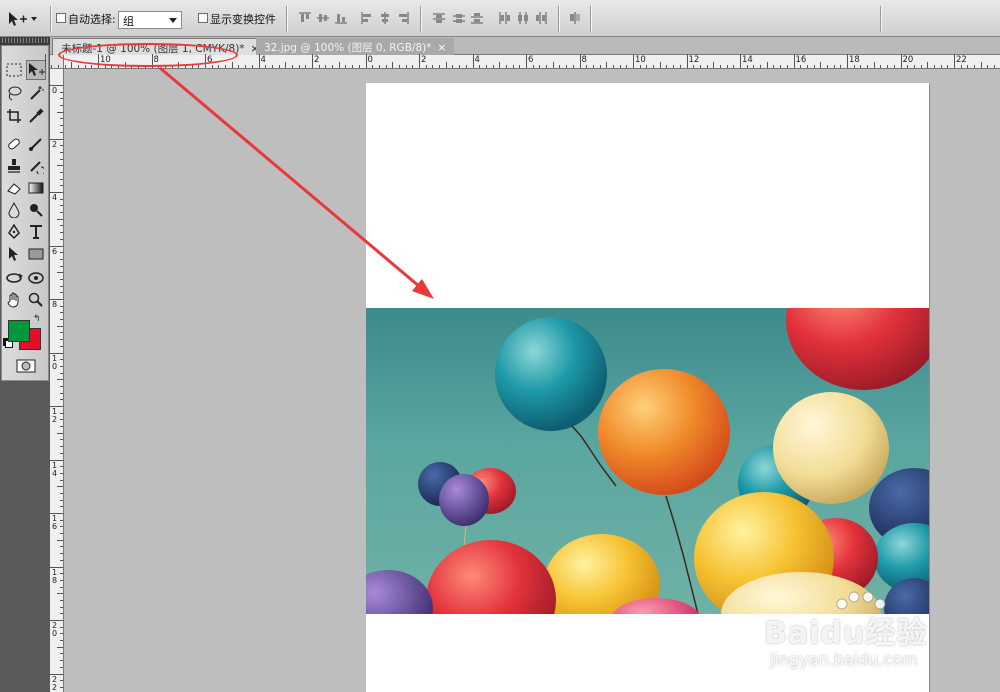 This screenshot has height=692, width=1000. Describe the element at coordinates (341, 18) in the screenshot. I see `align-bottom-icon` at that location.